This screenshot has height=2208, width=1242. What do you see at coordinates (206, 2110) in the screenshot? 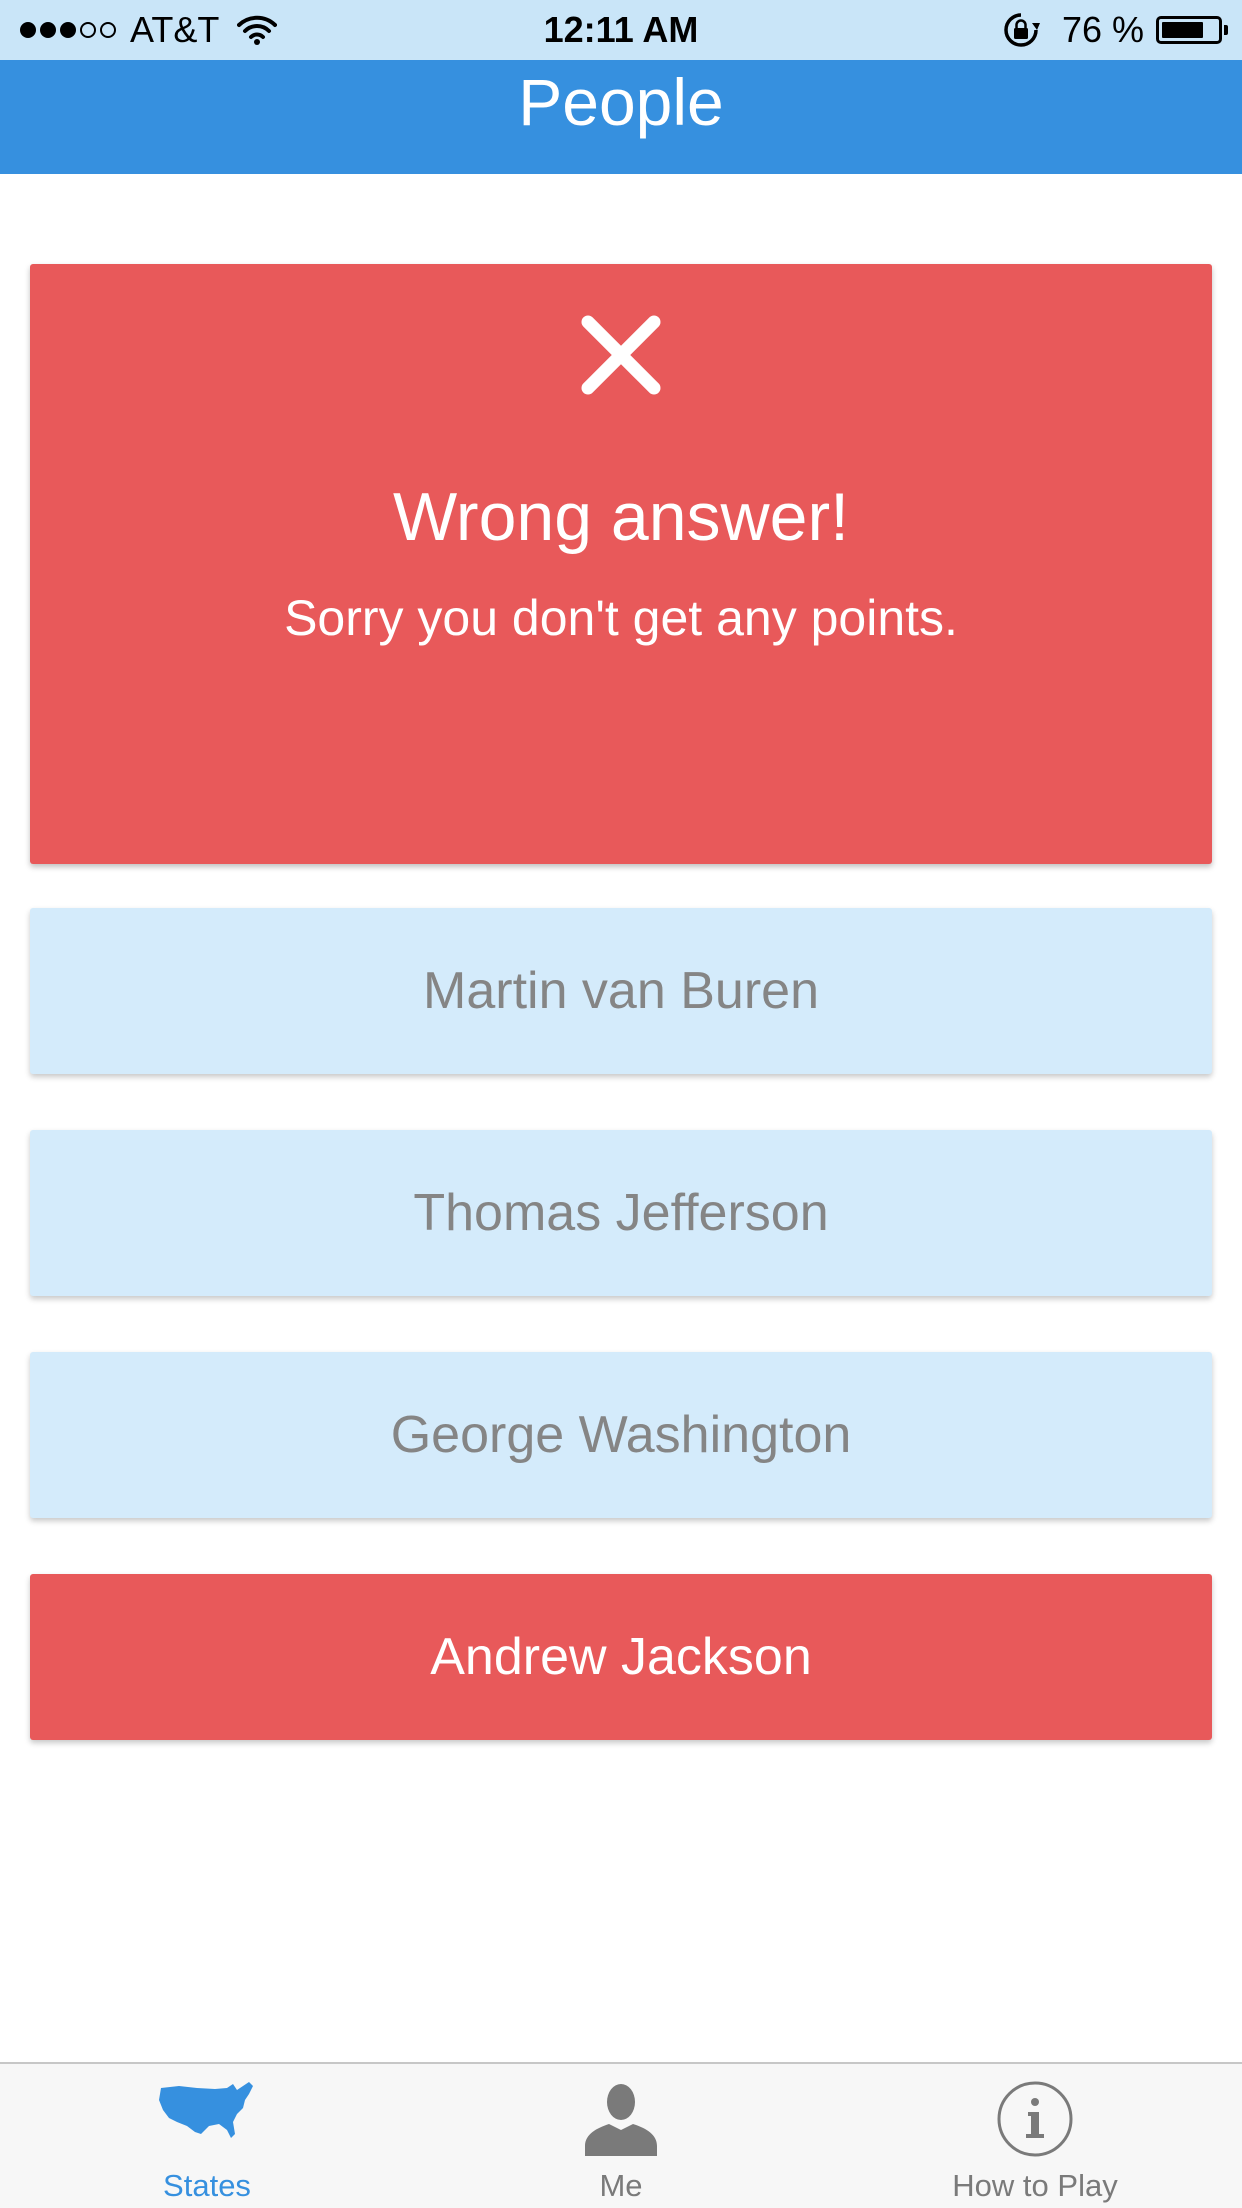
I see `usa-map-icon` at bounding box center [206, 2110].